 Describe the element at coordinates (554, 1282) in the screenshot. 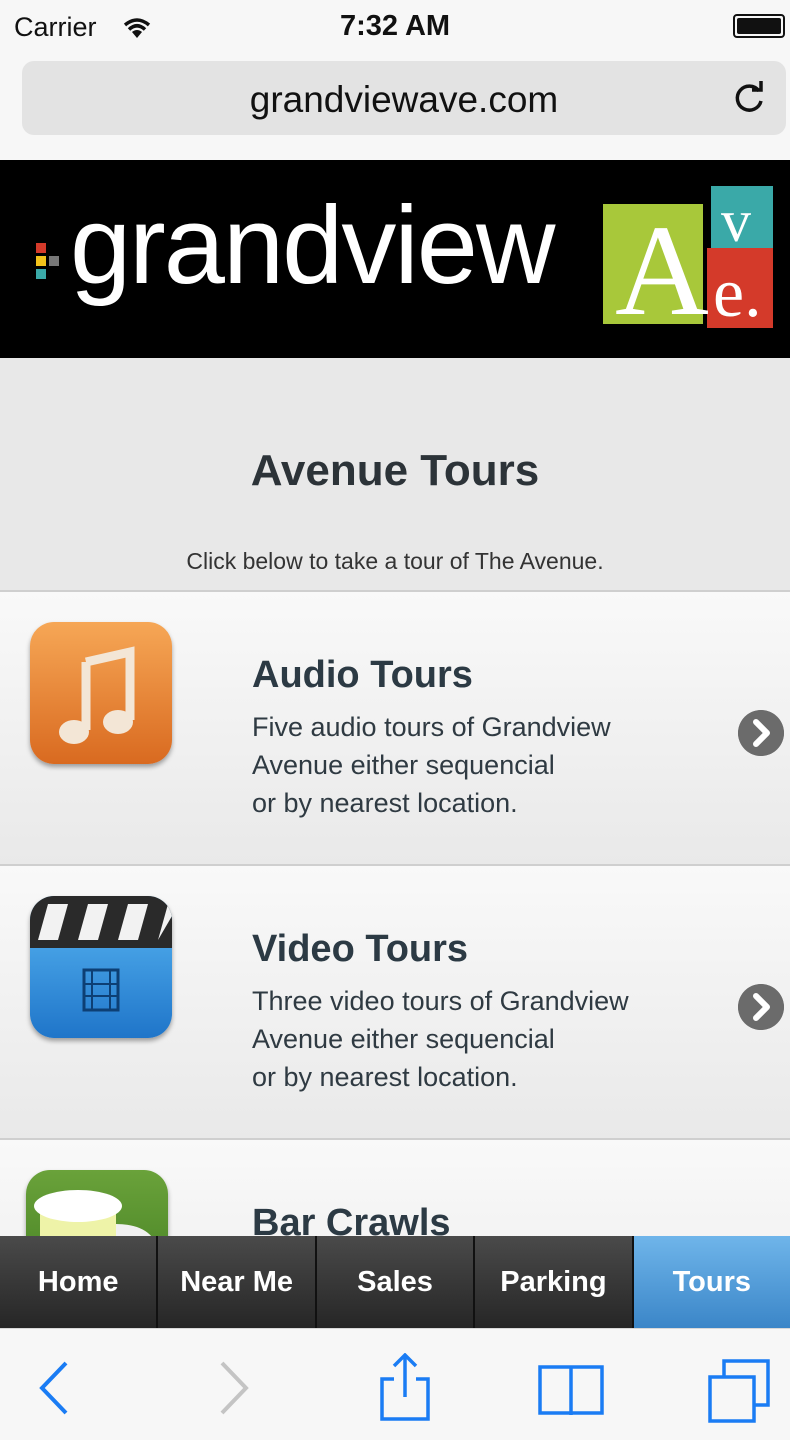

I see `tab-parking: Parking` at that location.